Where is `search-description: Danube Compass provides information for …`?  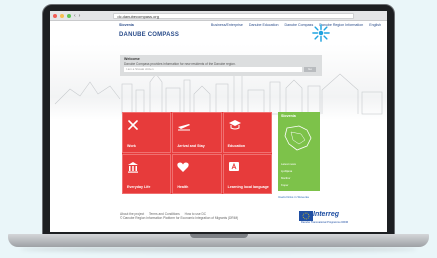
search-description: Danube Compass provides information for … is located at coordinates (180, 64).